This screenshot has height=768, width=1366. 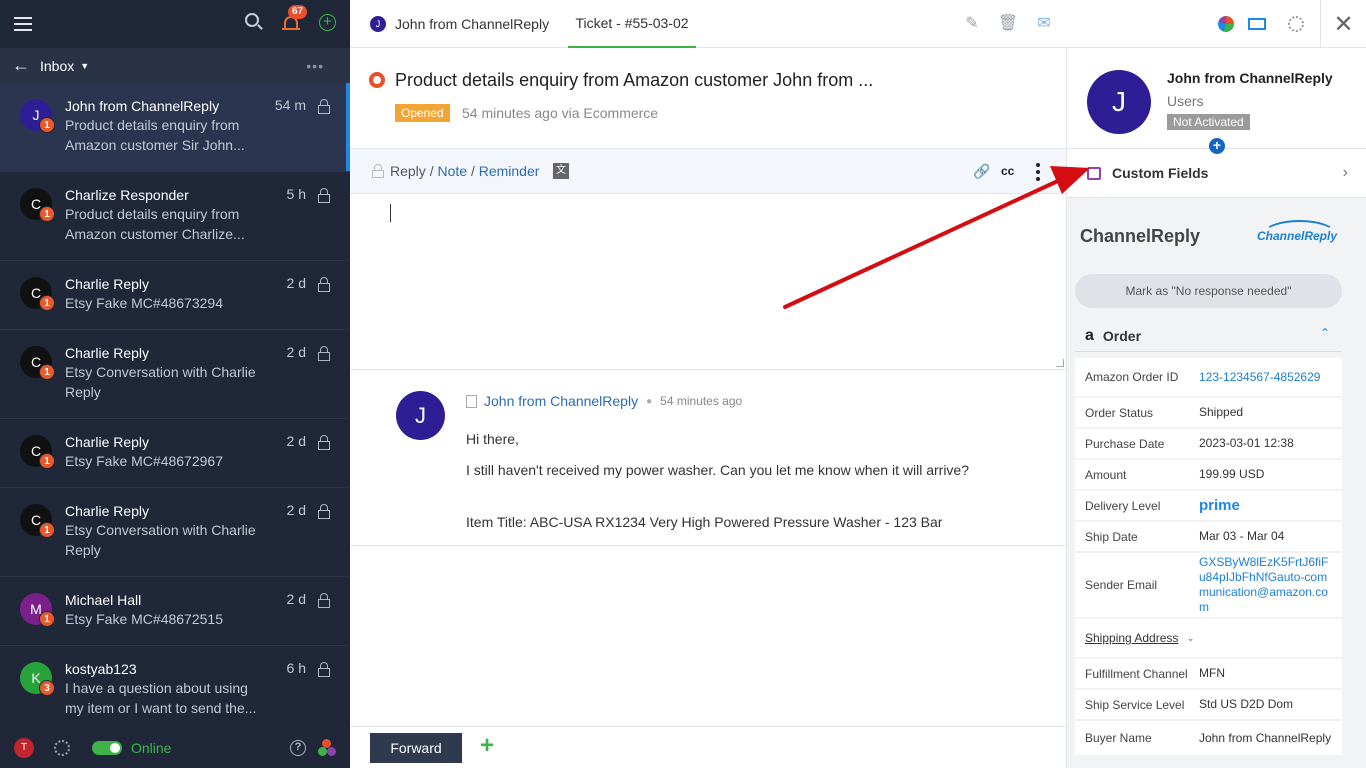 I want to click on conversation-preview: Etsy Conversation with Charlie, so click(x=160, y=530).